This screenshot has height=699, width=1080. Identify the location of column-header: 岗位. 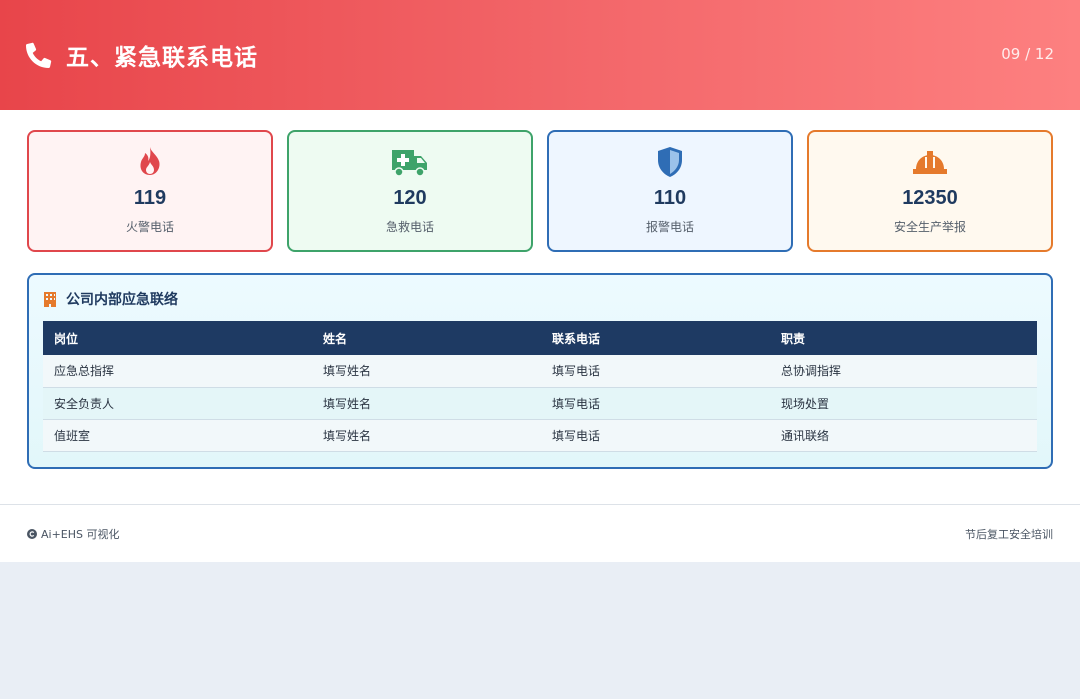
(66, 338).